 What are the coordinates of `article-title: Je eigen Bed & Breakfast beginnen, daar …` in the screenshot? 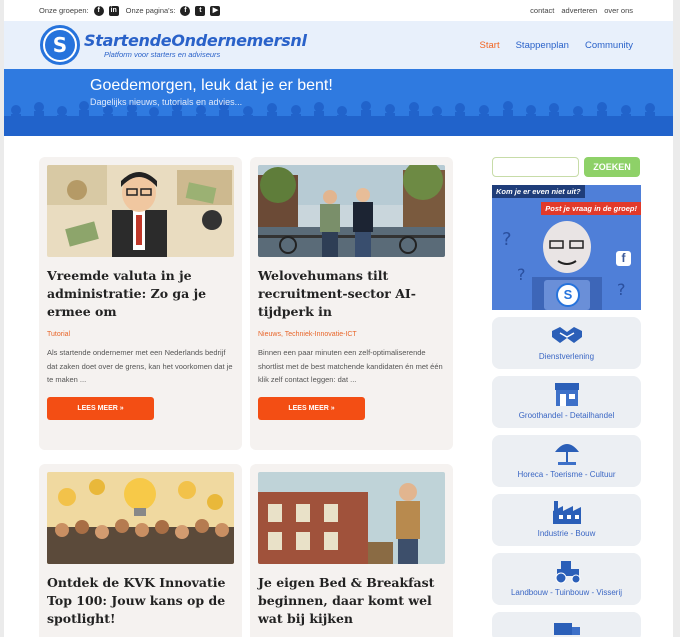 It's located at (351, 601).